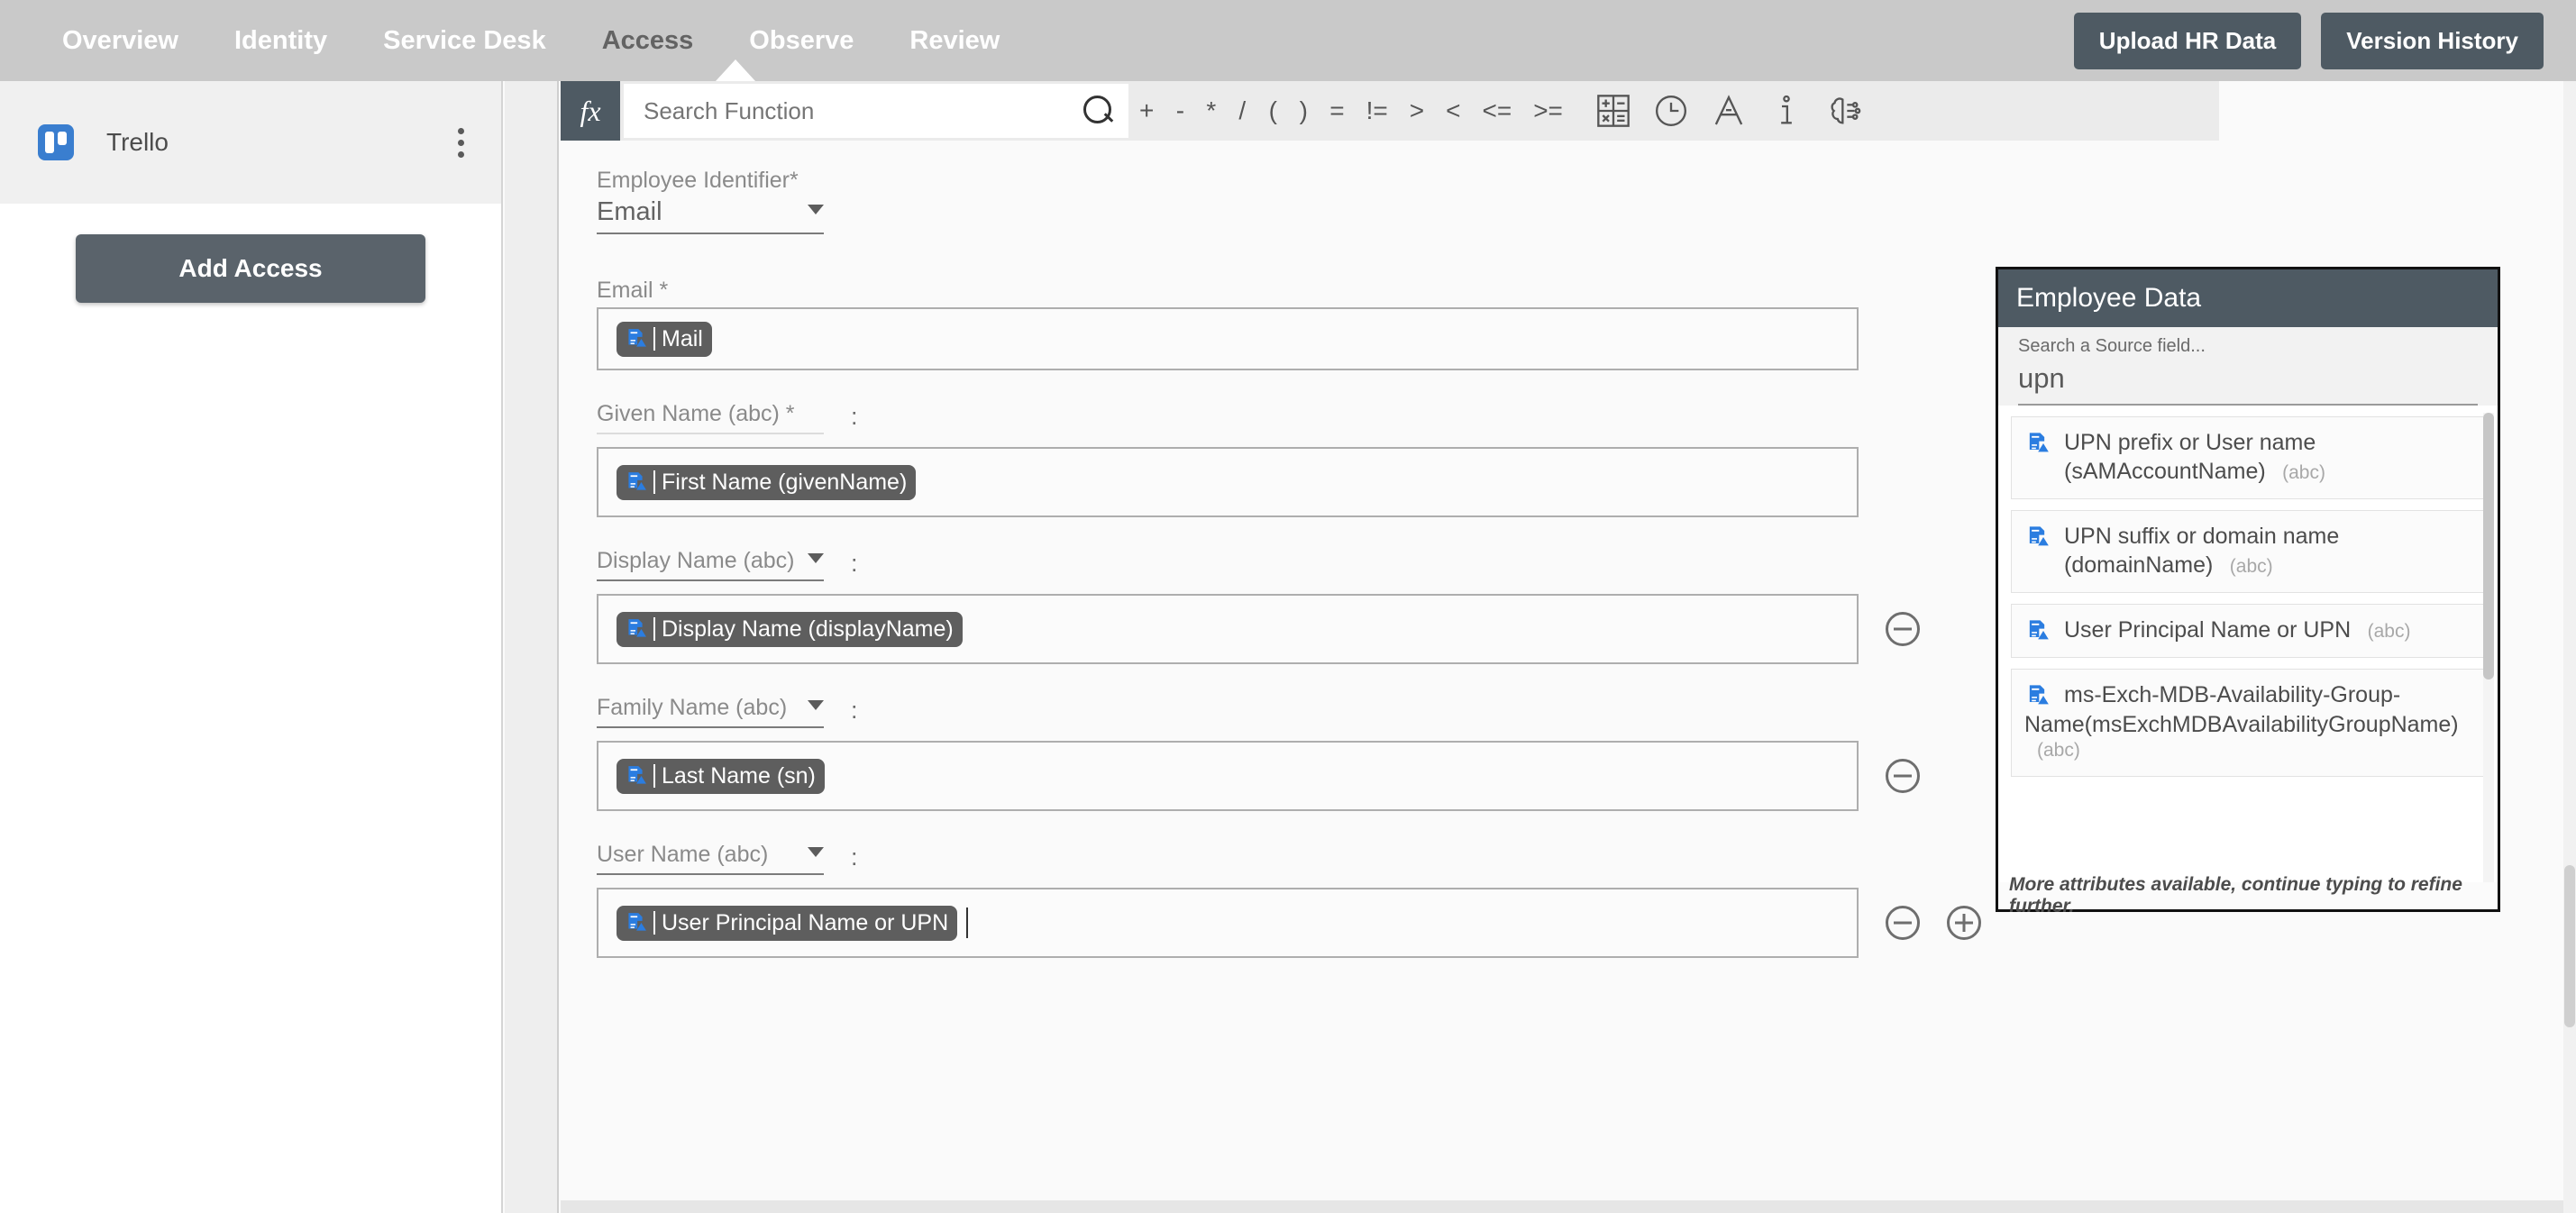 The width and height of the screenshot is (2576, 1213). Describe the element at coordinates (710, 215) in the screenshot. I see `employee-identifier-select: Email` at that location.